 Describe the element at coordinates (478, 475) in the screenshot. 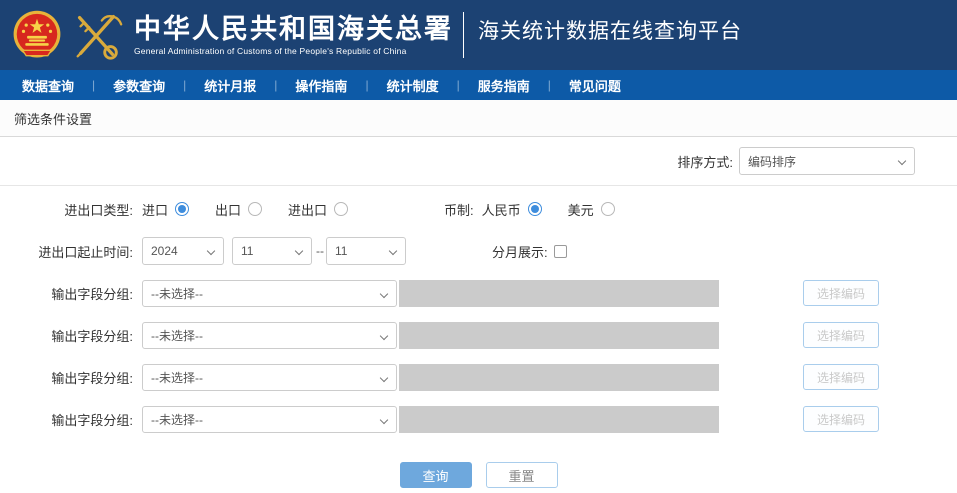

I see `form-actions: 查询 重置` at that location.